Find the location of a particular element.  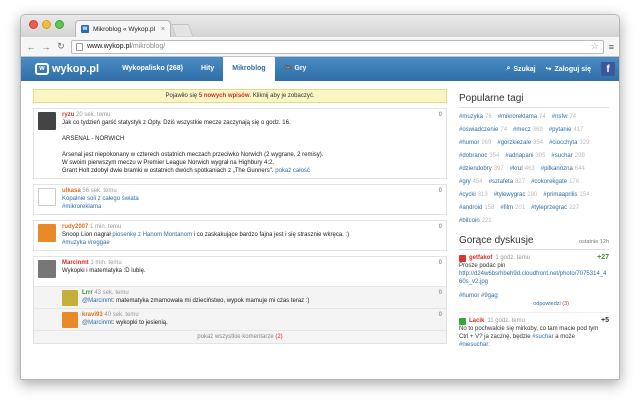

reload-icon: ↻ is located at coordinates (61, 46).